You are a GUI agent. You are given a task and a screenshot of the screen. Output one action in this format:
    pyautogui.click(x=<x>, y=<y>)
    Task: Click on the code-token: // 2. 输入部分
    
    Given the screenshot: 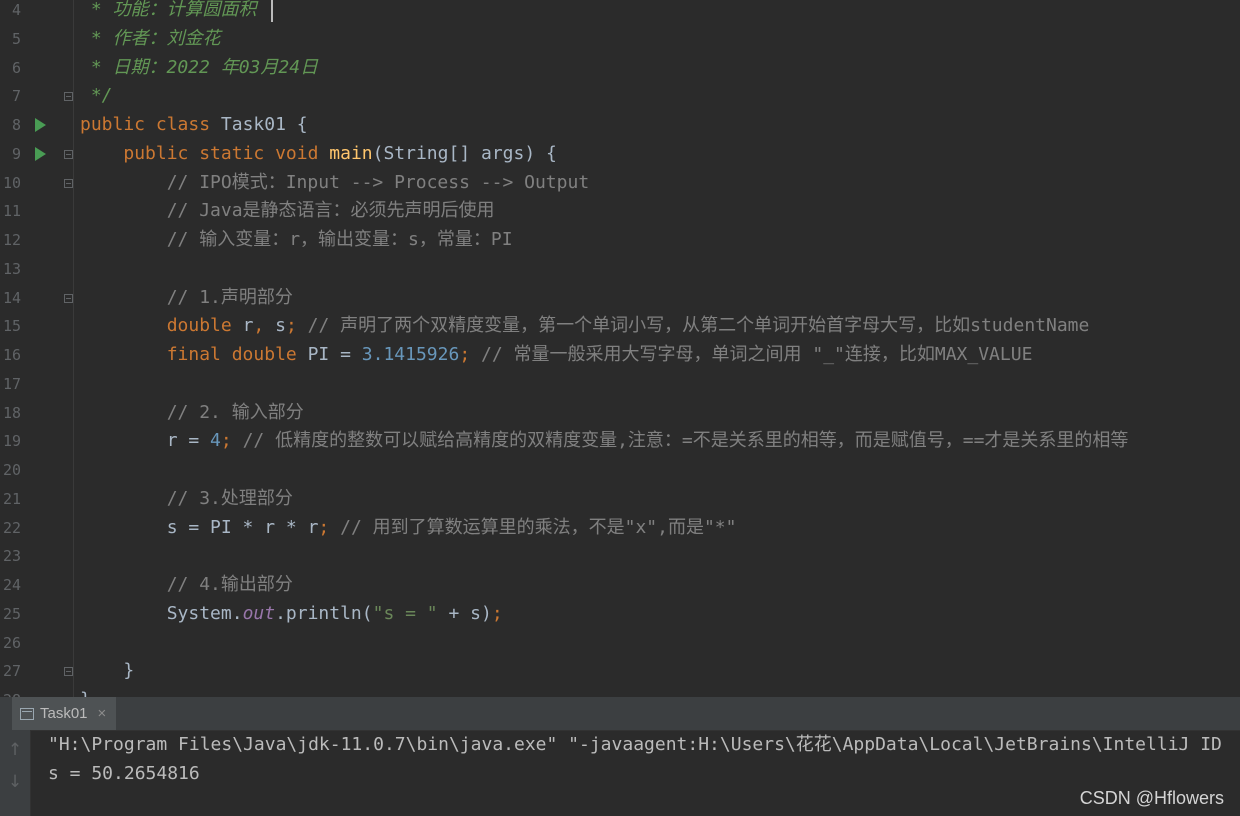 What is the action you would take?
    pyautogui.click(x=192, y=412)
    